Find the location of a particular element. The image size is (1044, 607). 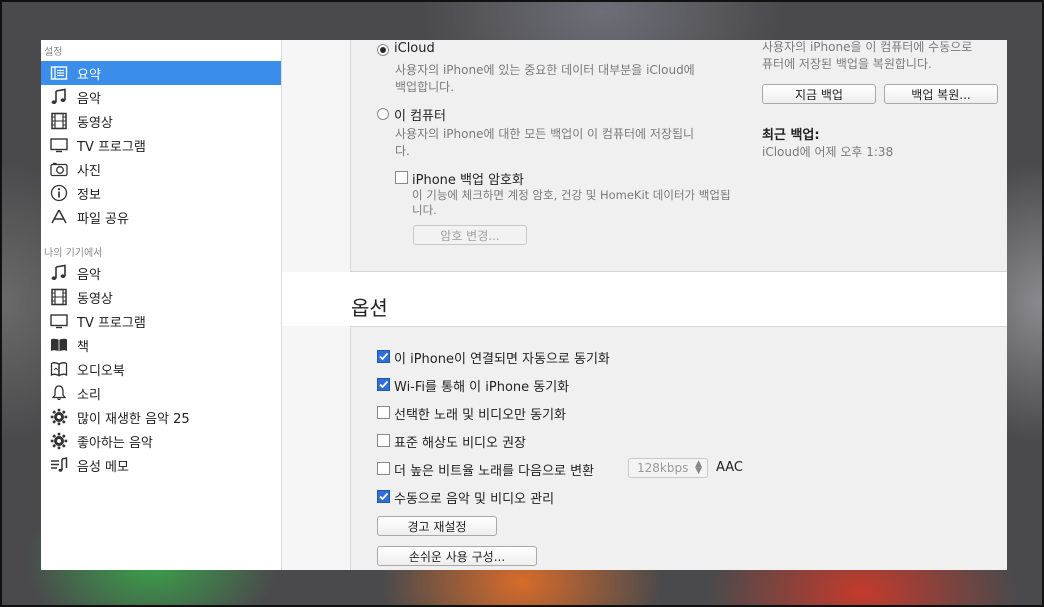

sidebar-item-device-movies: 동영상 is located at coordinates (161, 297).